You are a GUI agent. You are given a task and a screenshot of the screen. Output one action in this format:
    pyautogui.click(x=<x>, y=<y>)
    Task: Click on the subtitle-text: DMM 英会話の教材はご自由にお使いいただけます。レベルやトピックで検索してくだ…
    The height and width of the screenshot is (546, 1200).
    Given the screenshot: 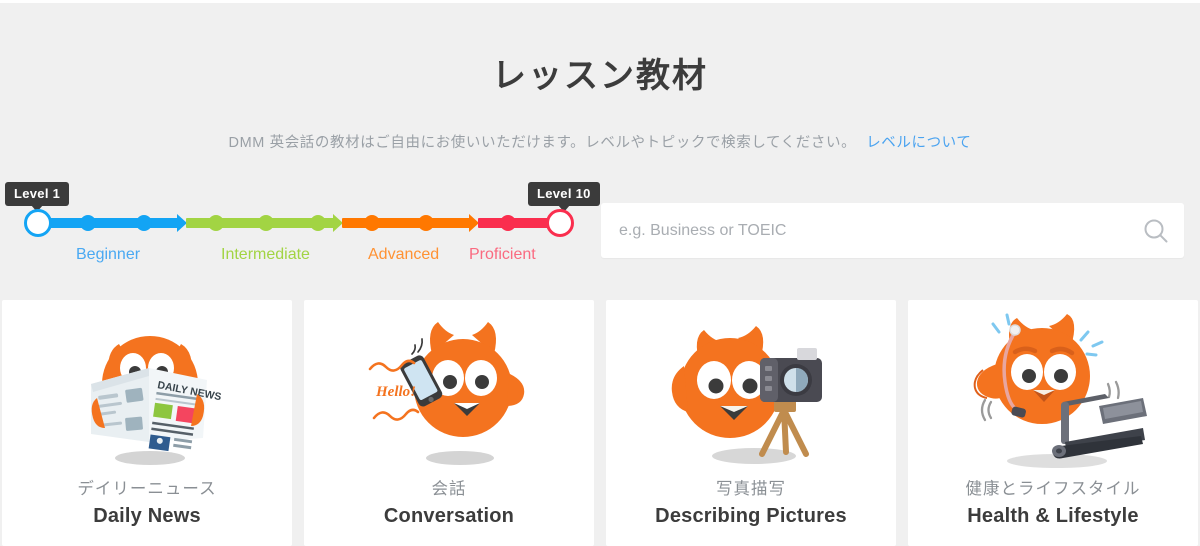 What is the action you would take?
    pyautogui.click(x=542, y=143)
    